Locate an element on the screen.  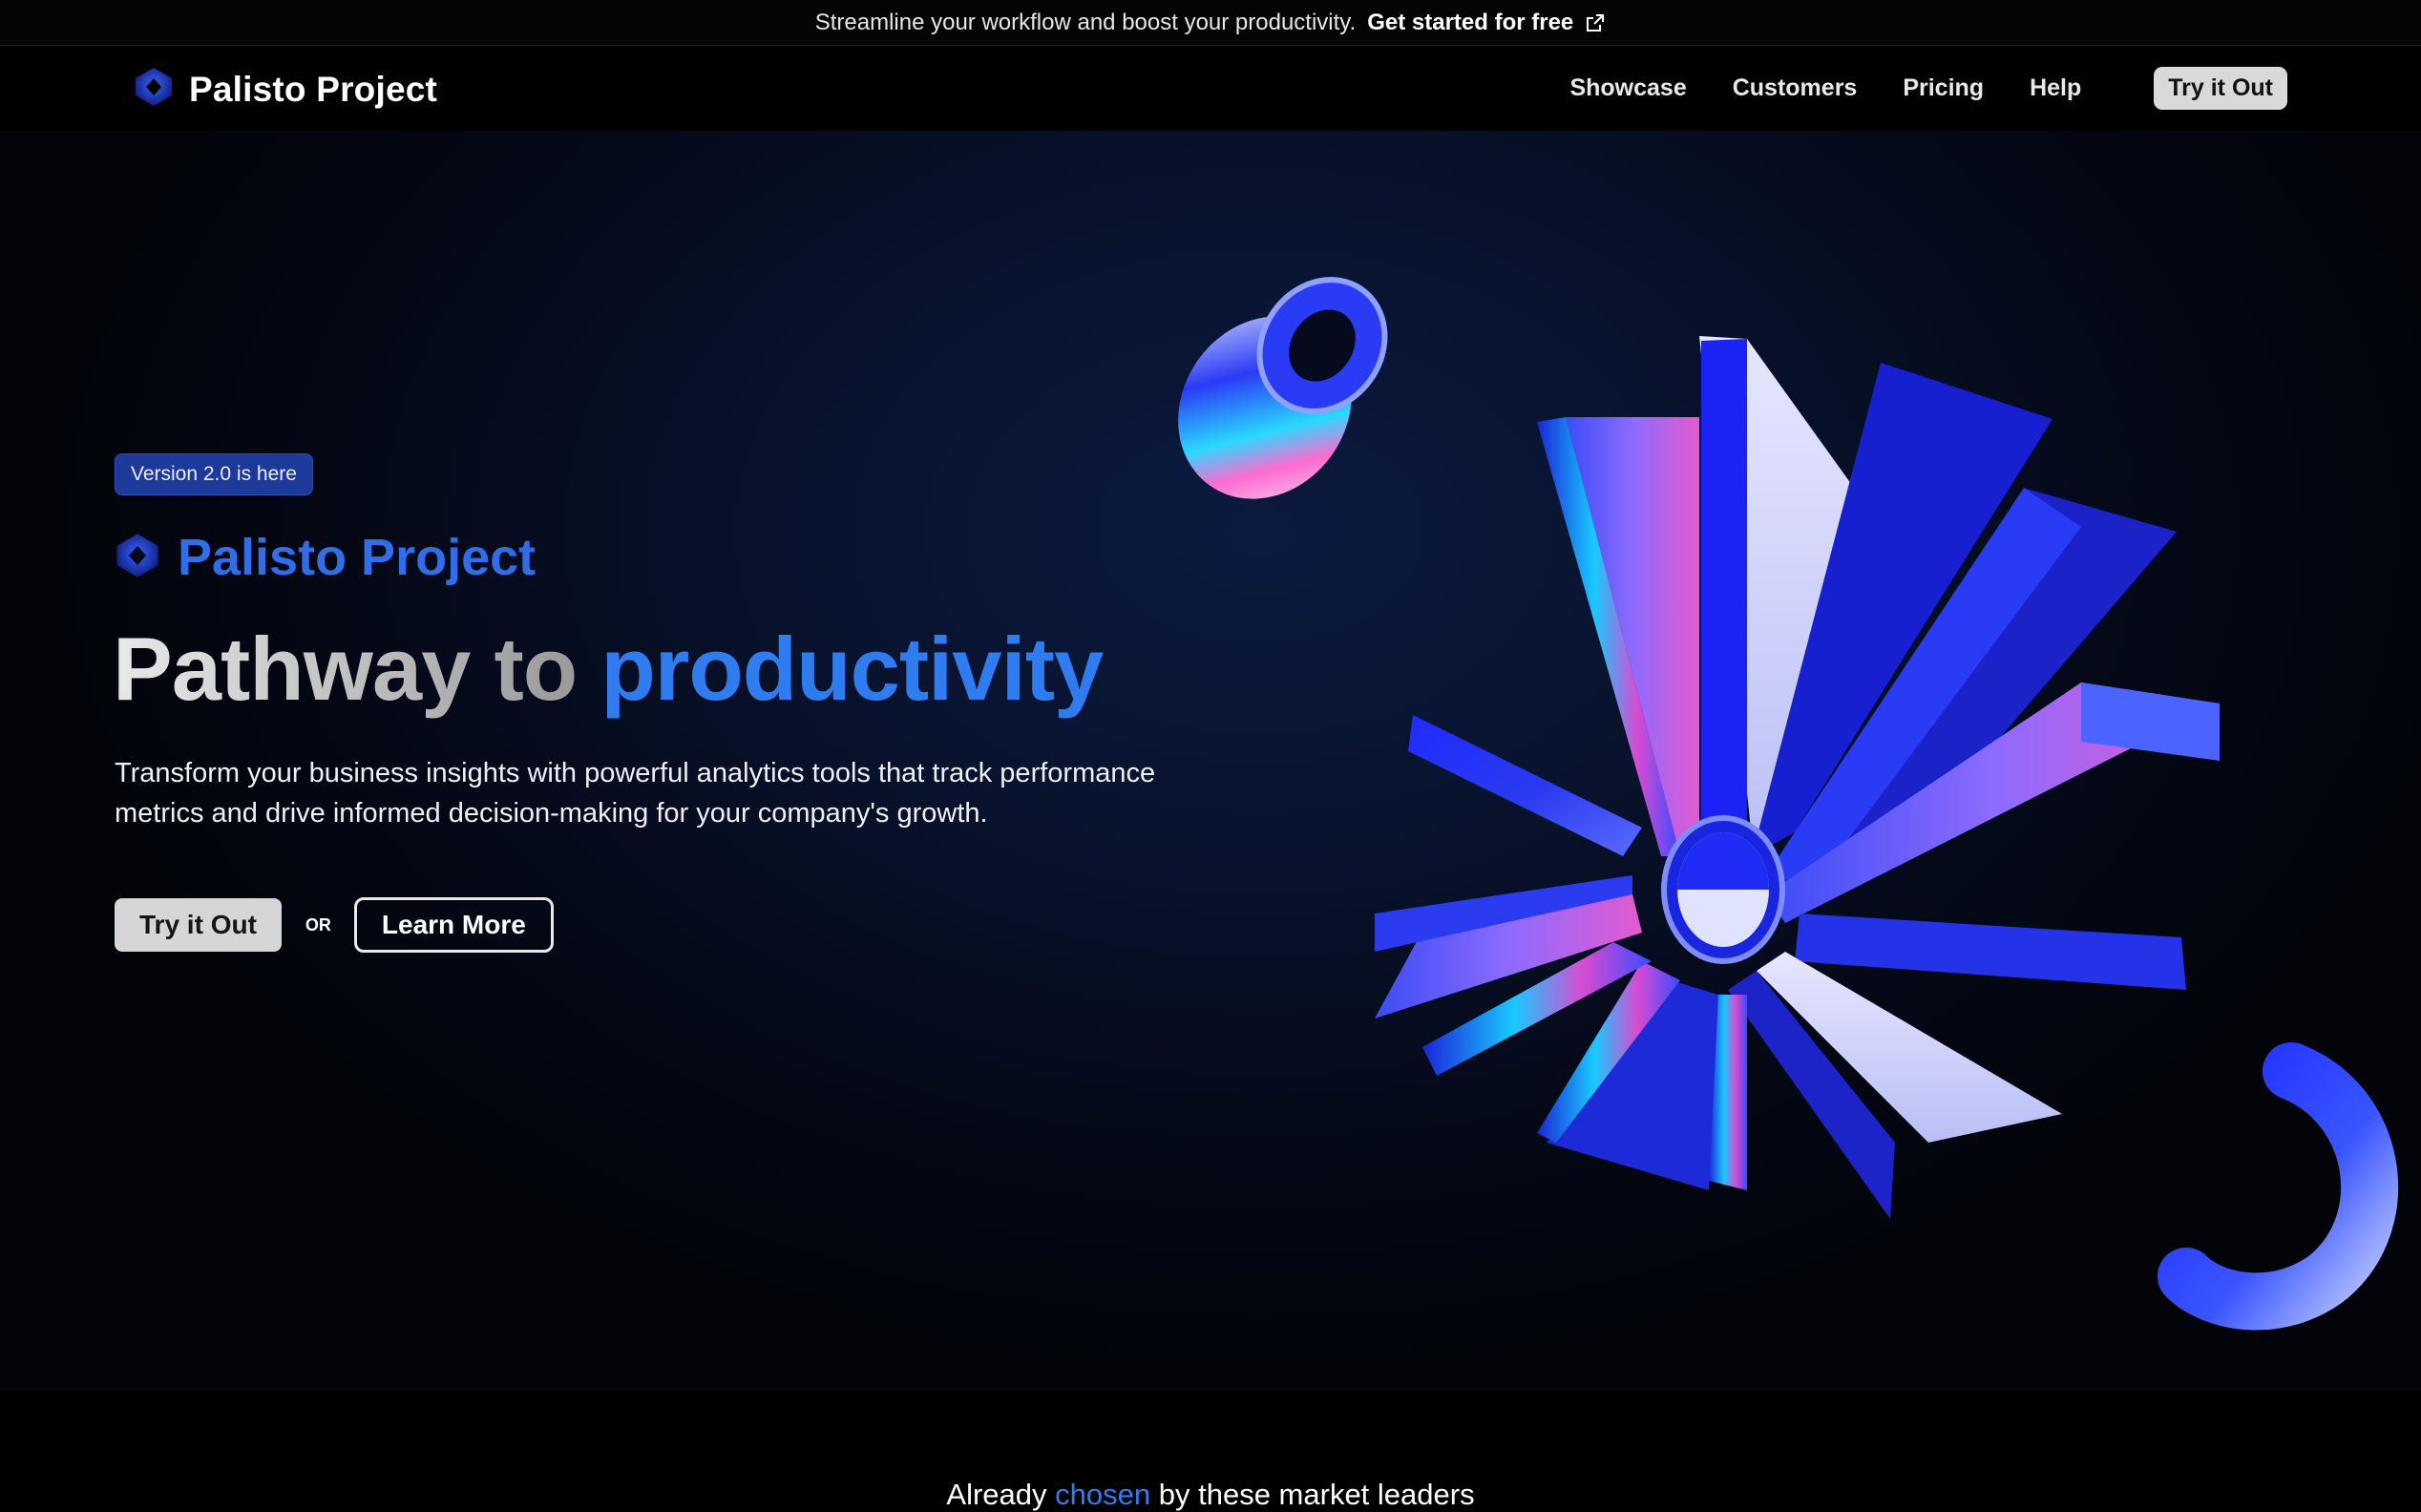
hero-headline: Pathway to productivity is located at coordinates (609, 669).